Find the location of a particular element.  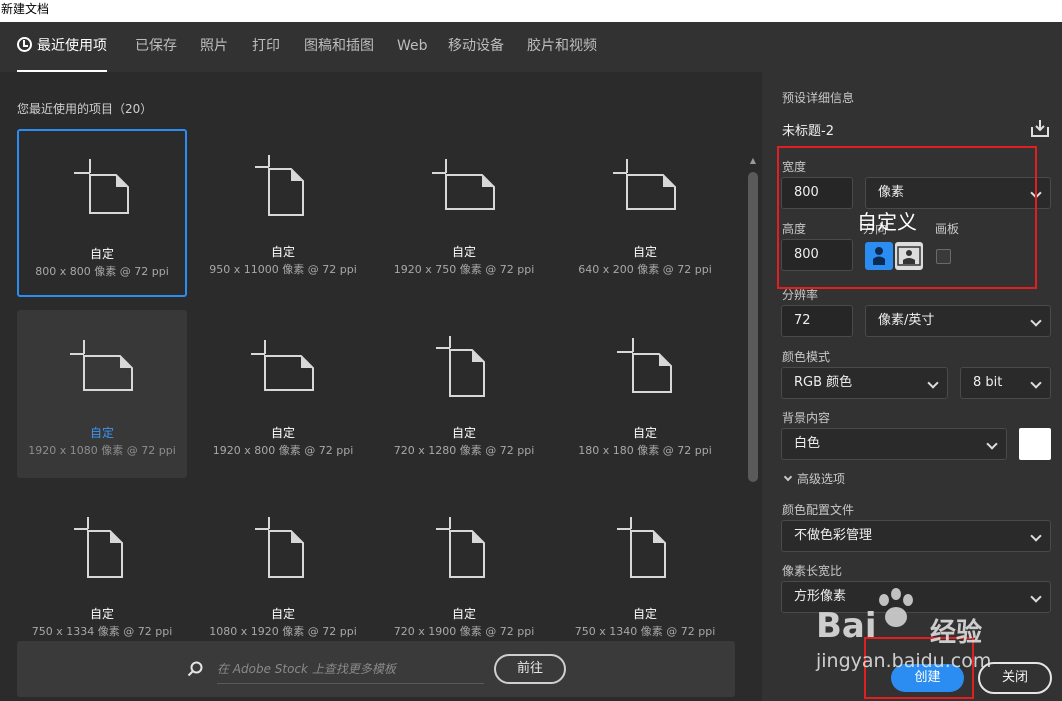

color-profile-select: 不做色彩管理 is located at coordinates (916, 536).